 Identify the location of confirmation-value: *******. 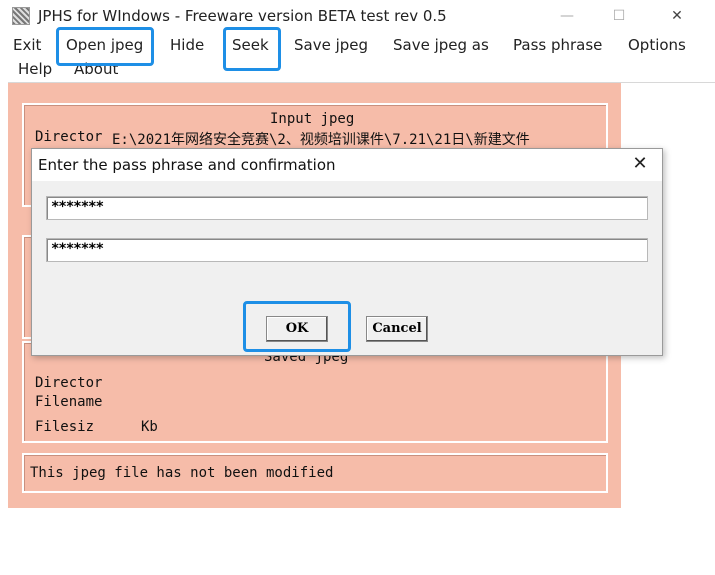
(77, 249).